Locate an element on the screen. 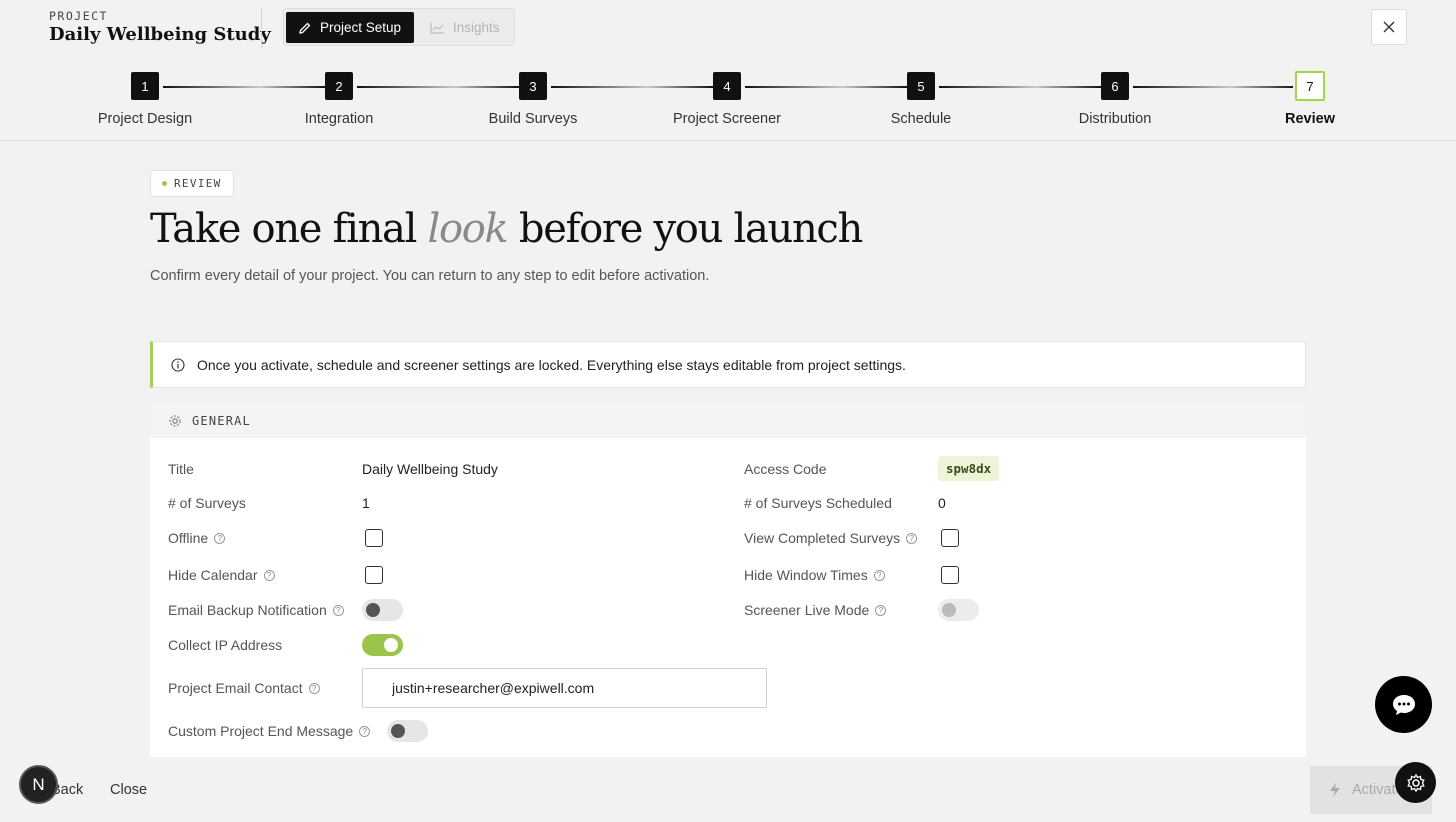  view-completed-label-text: View Completed Surveys is located at coordinates (822, 538).